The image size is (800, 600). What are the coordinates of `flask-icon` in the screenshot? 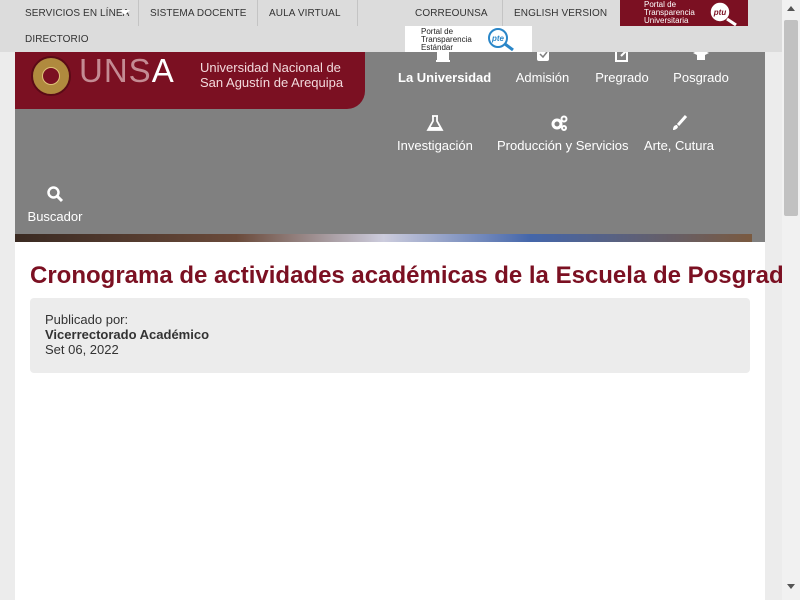 It's located at (434, 123).